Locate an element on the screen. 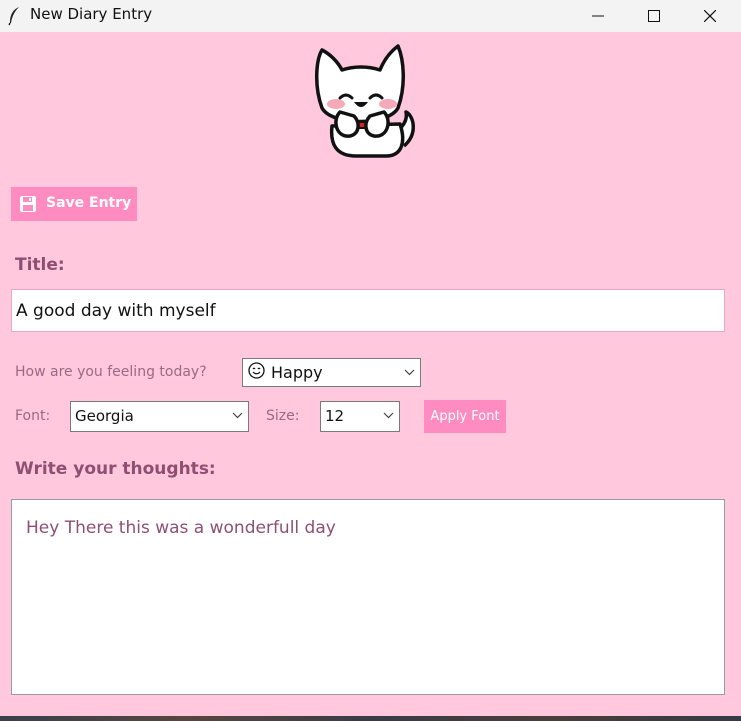  close-icon is located at coordinates (710, 16).